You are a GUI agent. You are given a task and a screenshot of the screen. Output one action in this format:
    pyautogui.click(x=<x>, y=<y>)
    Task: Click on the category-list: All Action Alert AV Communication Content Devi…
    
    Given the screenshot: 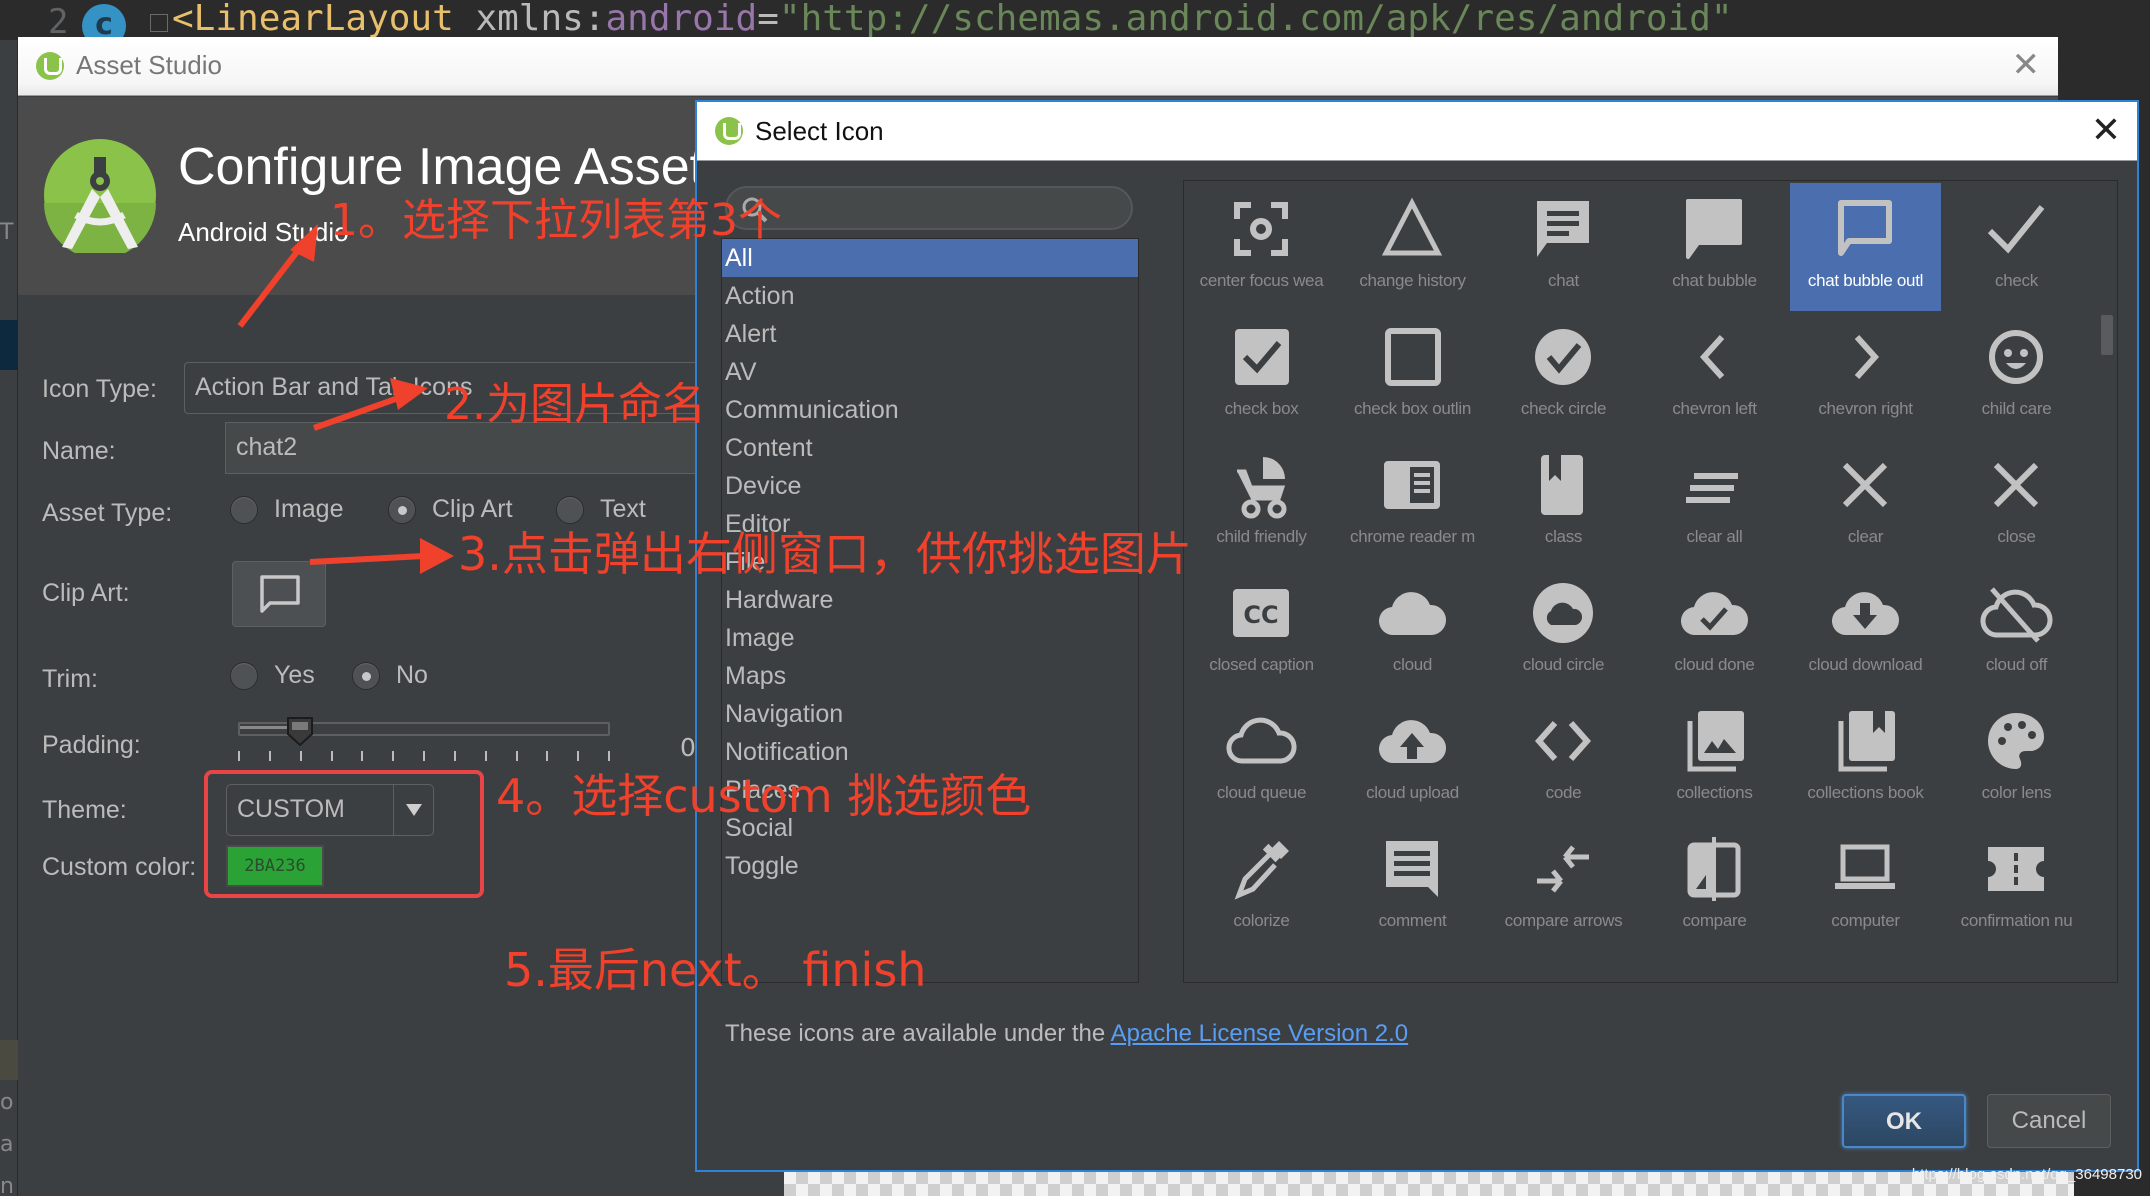 What is the action you would take?
    pyautogui.click(x=930, y=610)
    